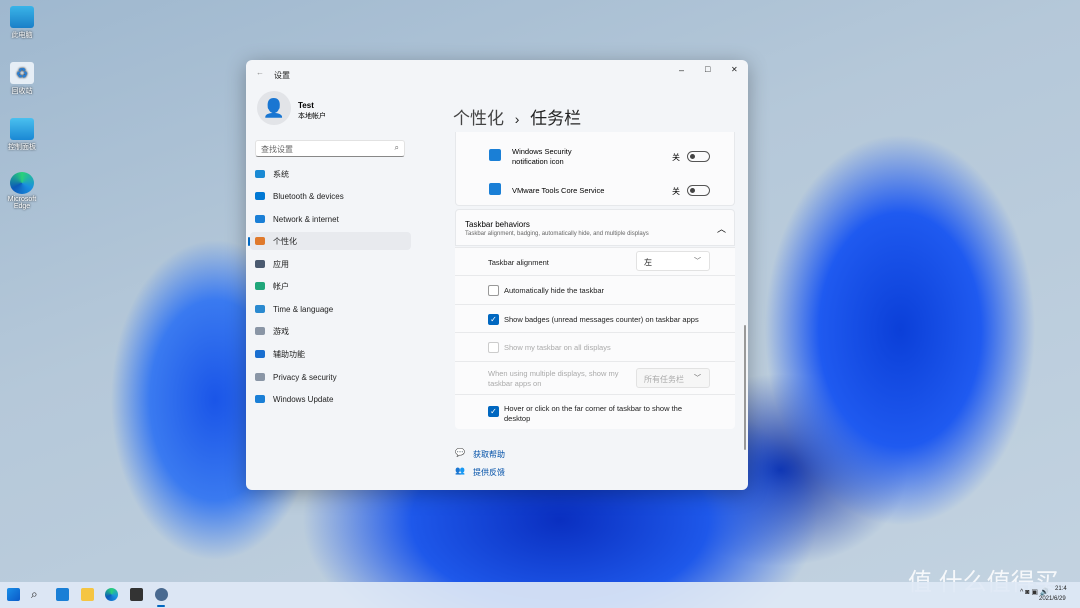  I want to click on vmware-tools-icon, so click(495, 189).